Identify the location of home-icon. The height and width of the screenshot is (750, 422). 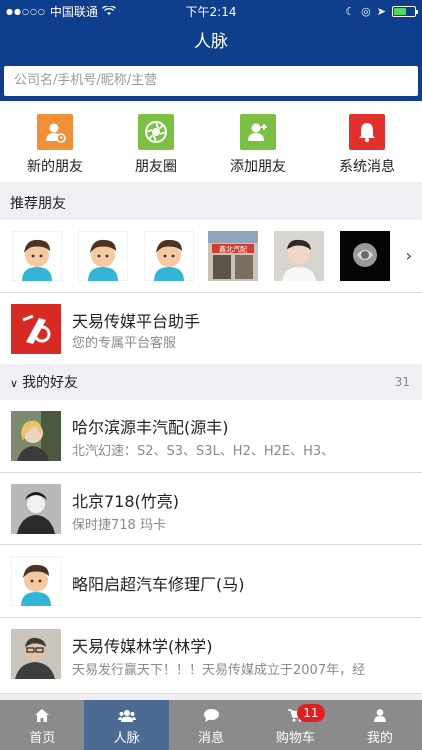
(42, 716).